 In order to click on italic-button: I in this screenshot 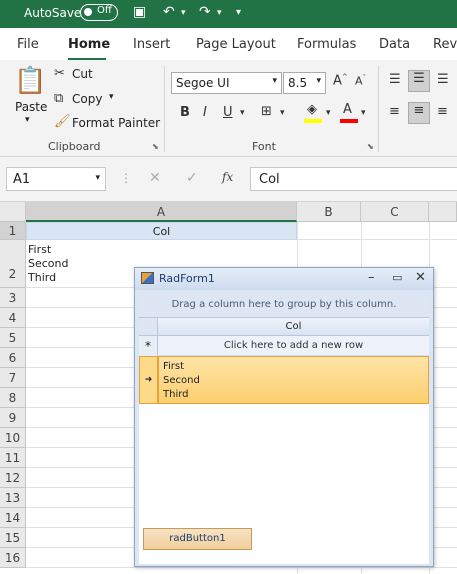, I will do `click(205, 112)`.